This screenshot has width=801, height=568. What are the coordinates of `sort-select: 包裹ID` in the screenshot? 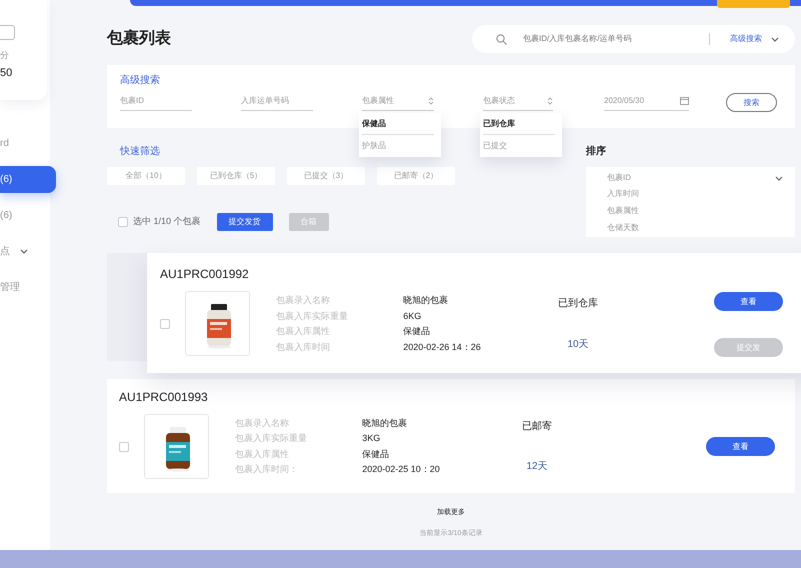 It's located at (695, 178).